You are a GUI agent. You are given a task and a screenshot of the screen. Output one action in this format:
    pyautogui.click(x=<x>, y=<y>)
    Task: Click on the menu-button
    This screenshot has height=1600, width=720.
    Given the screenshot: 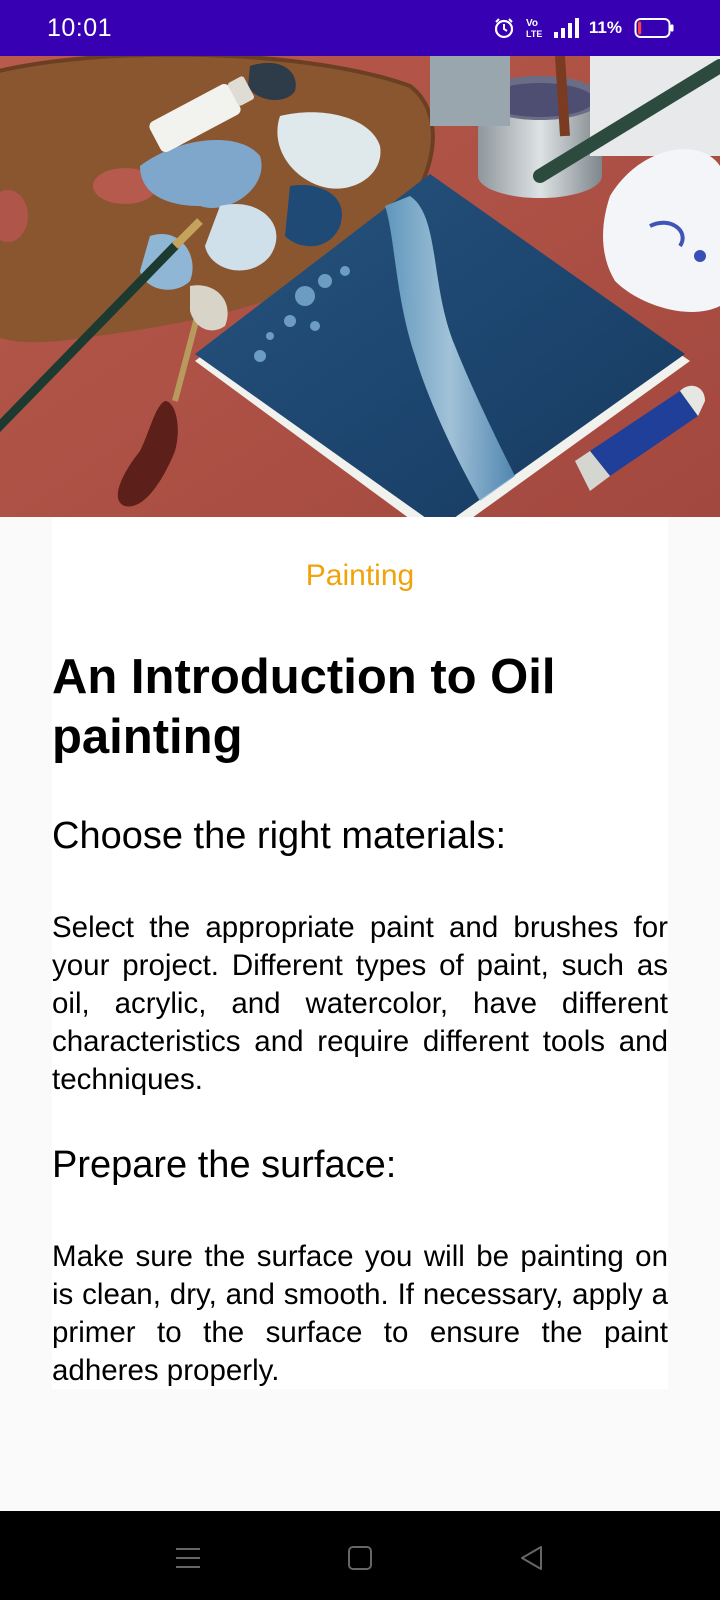 What is the action you would take?
    pyautogui.click(x=188, y=1558)
    